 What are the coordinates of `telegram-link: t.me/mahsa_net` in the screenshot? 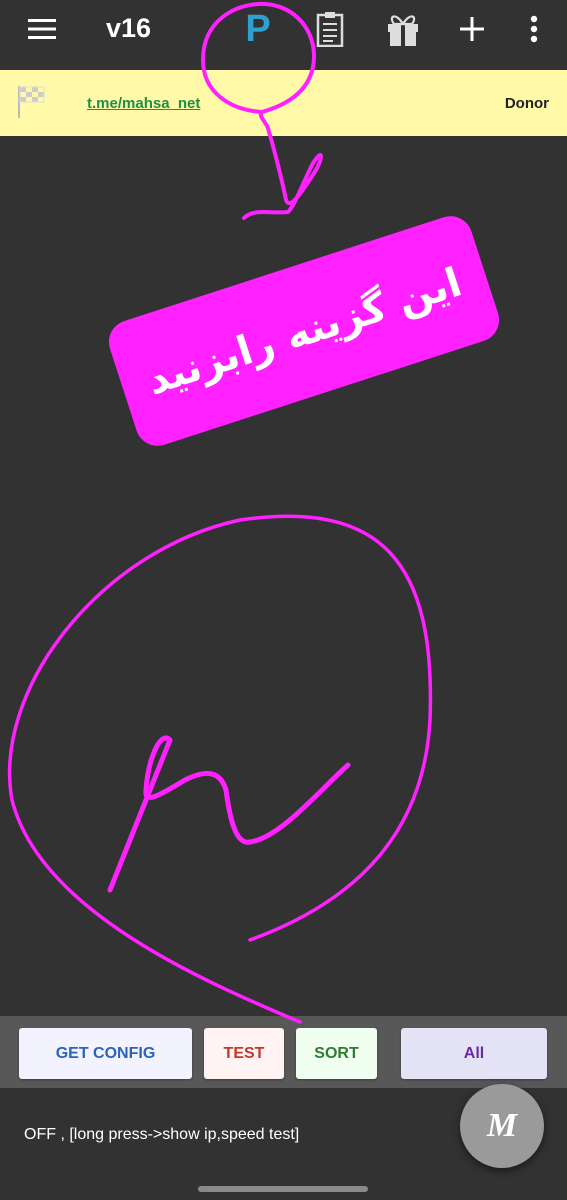 It's located at (143, 103).